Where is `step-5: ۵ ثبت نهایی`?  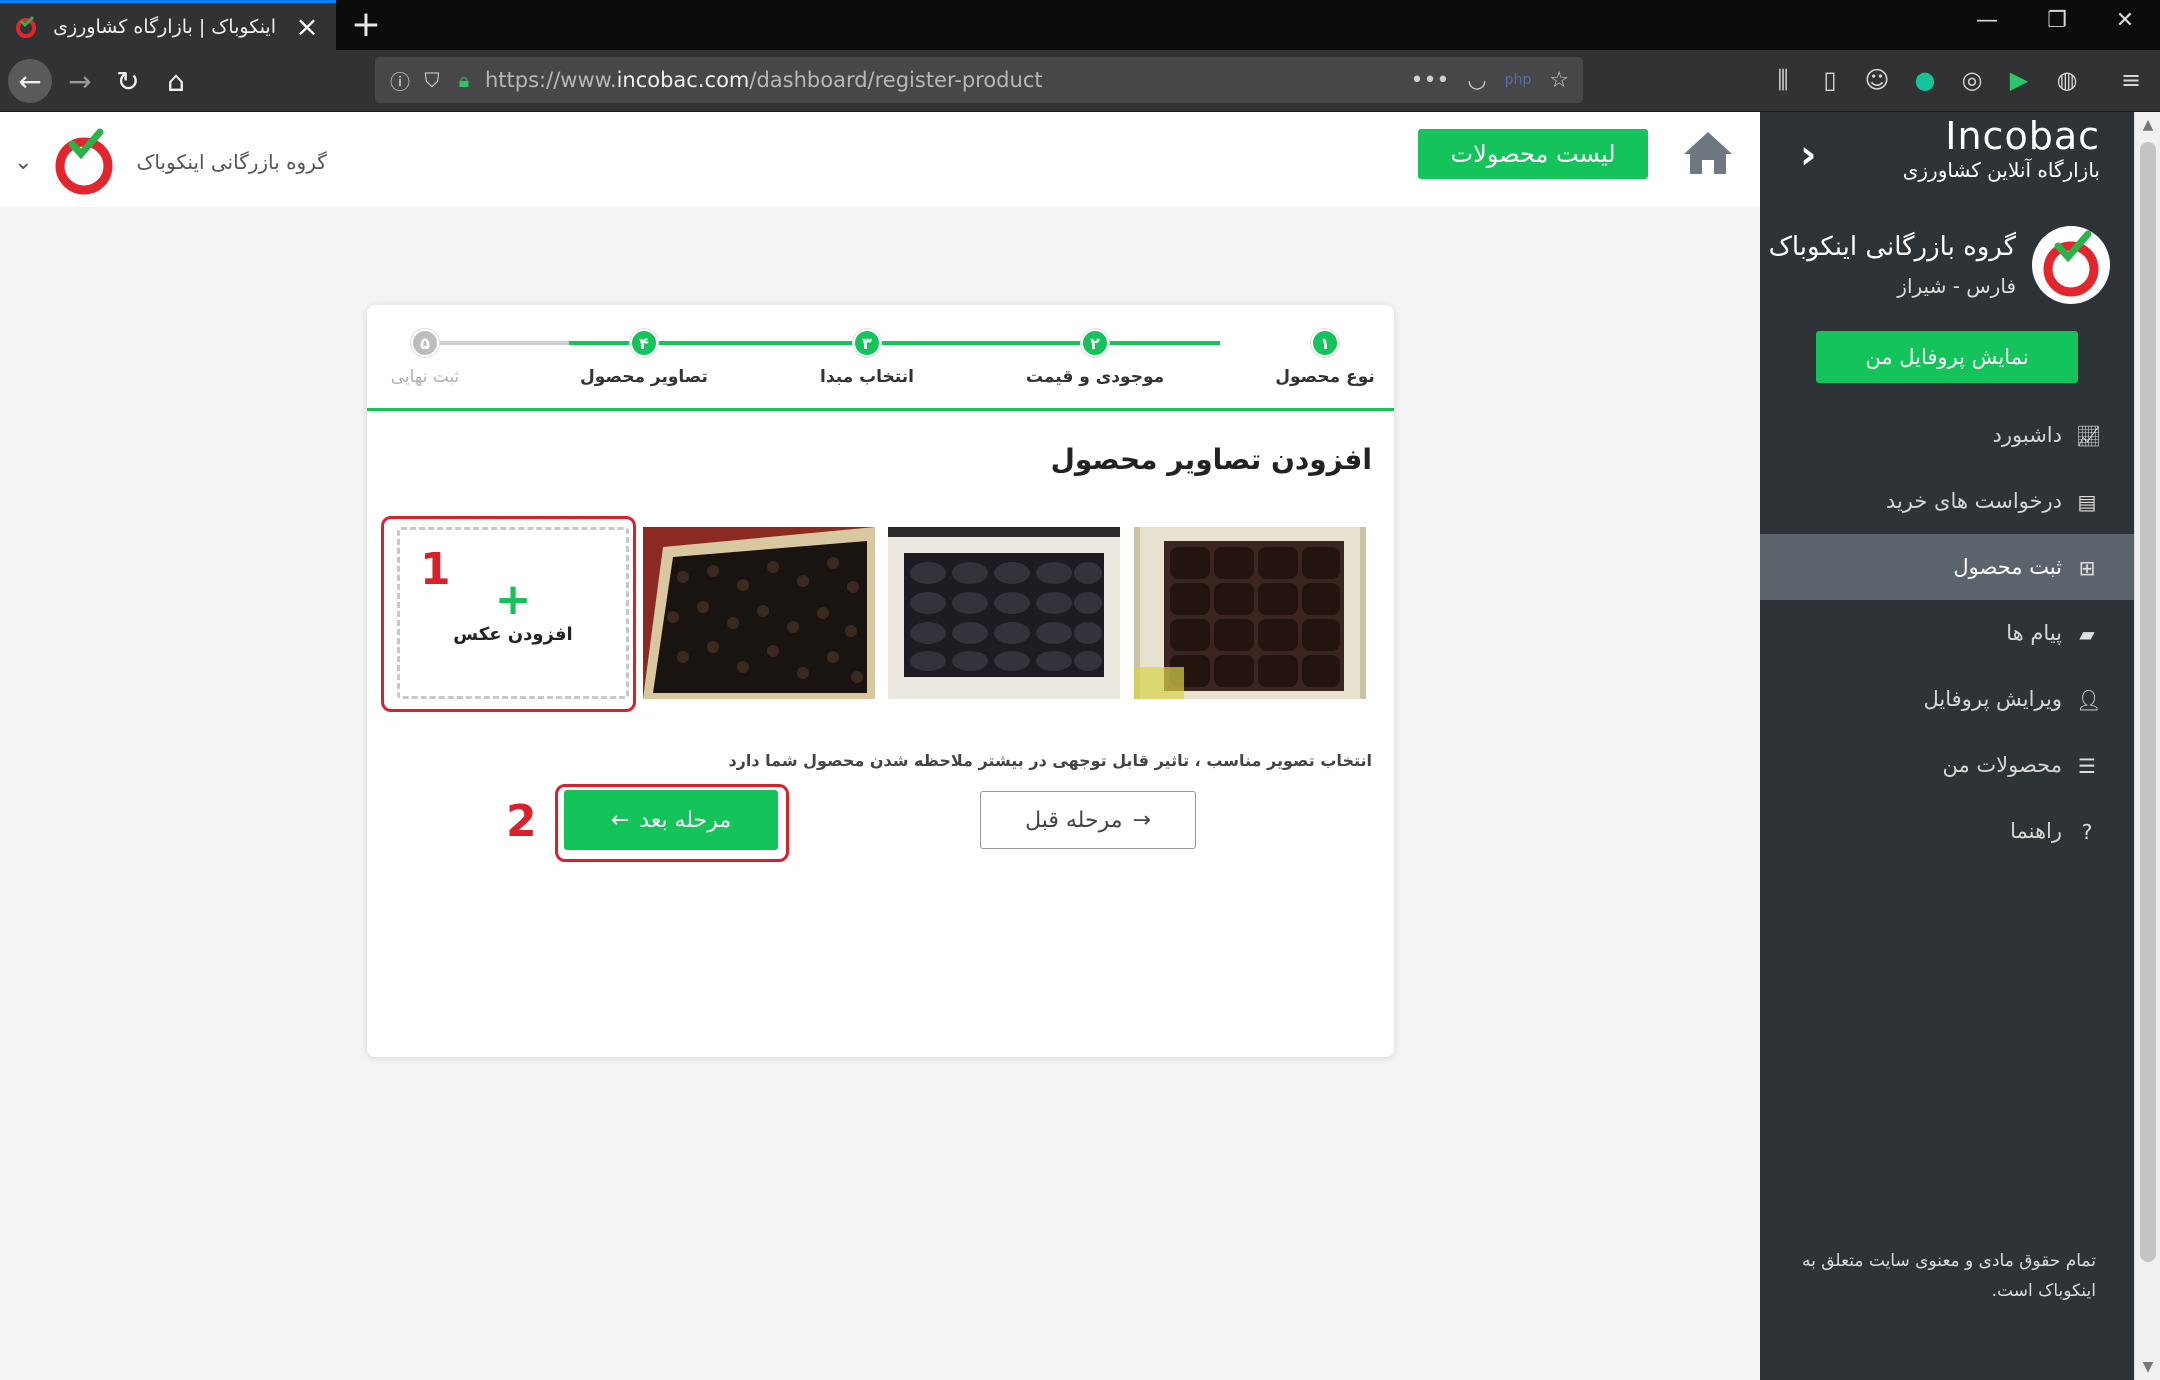 step-5: ۵ ثبت نهایی is located at coordinates (425, 358).